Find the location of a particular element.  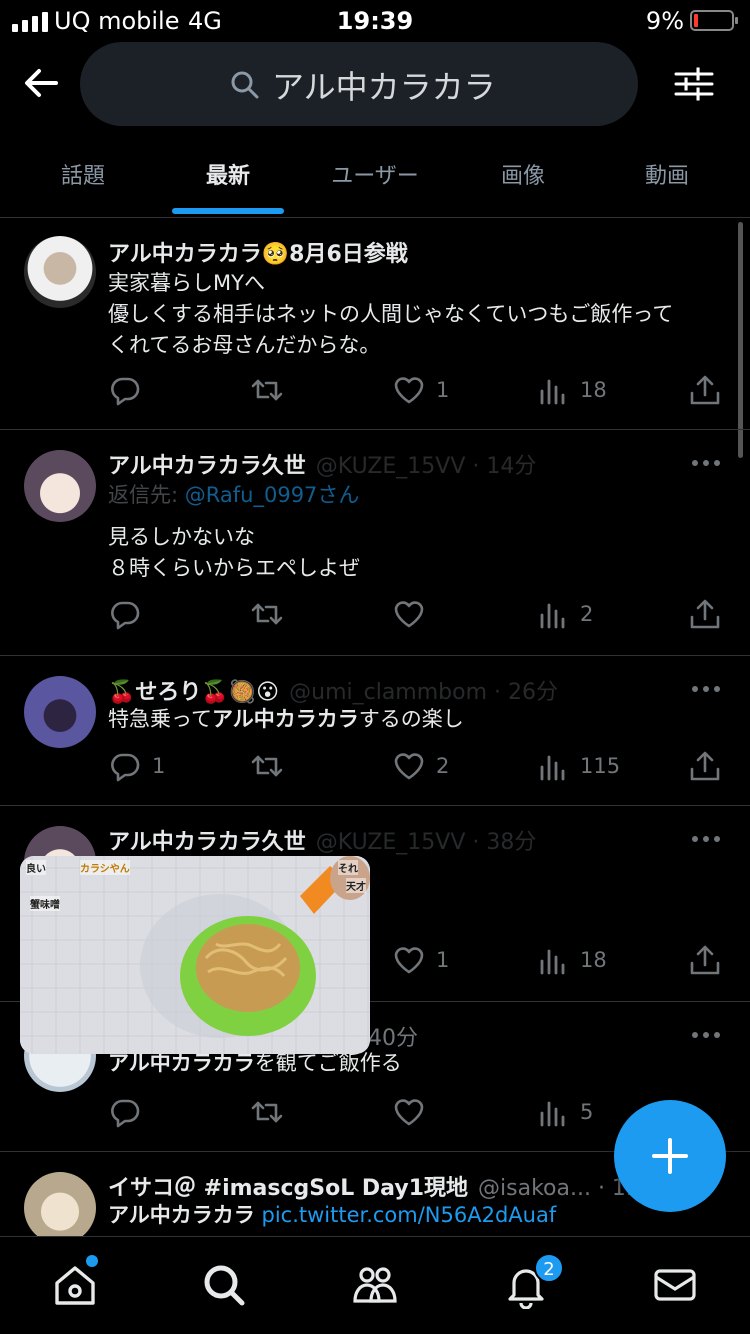

tab-users: ユーザー is located at coordinates (375, 174).